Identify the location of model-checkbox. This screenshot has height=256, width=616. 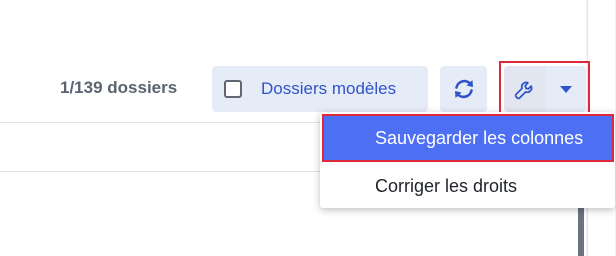
(233, 89).